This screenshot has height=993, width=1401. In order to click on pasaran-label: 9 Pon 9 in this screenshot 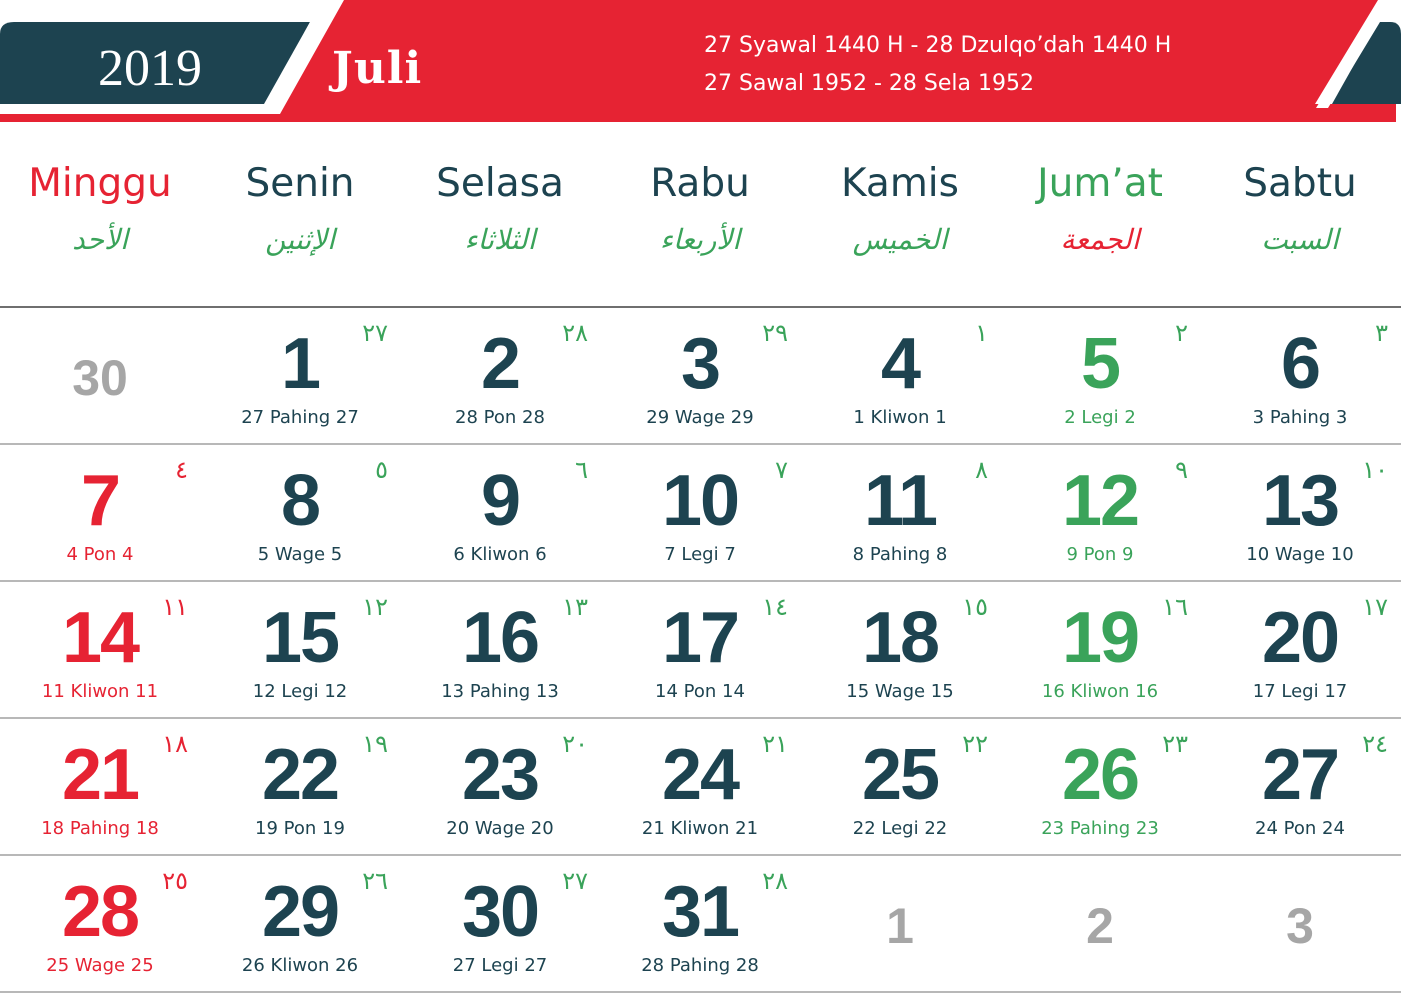, I will do `click(1100, 554)`.